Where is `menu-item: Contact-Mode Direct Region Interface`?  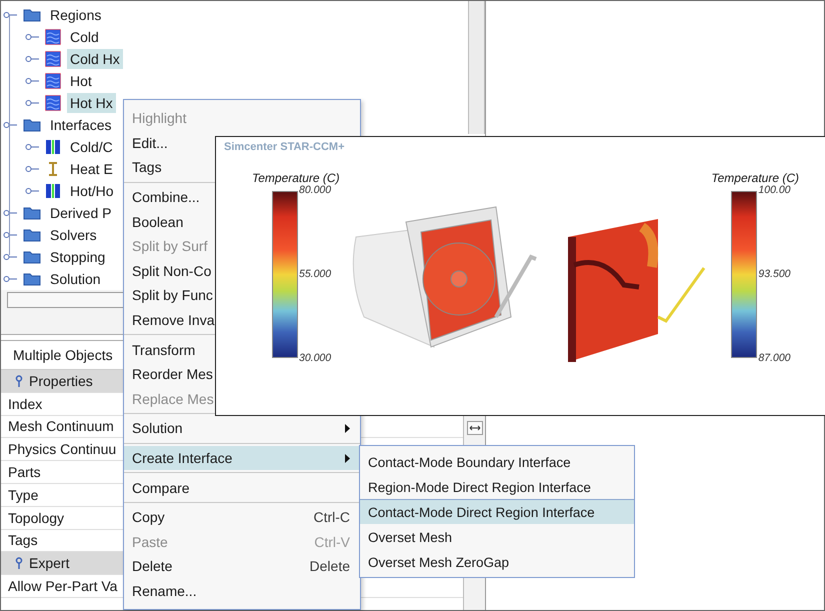
menu-item: Contact-Mode Direct Region Interface is located at coordinates (497, 511).